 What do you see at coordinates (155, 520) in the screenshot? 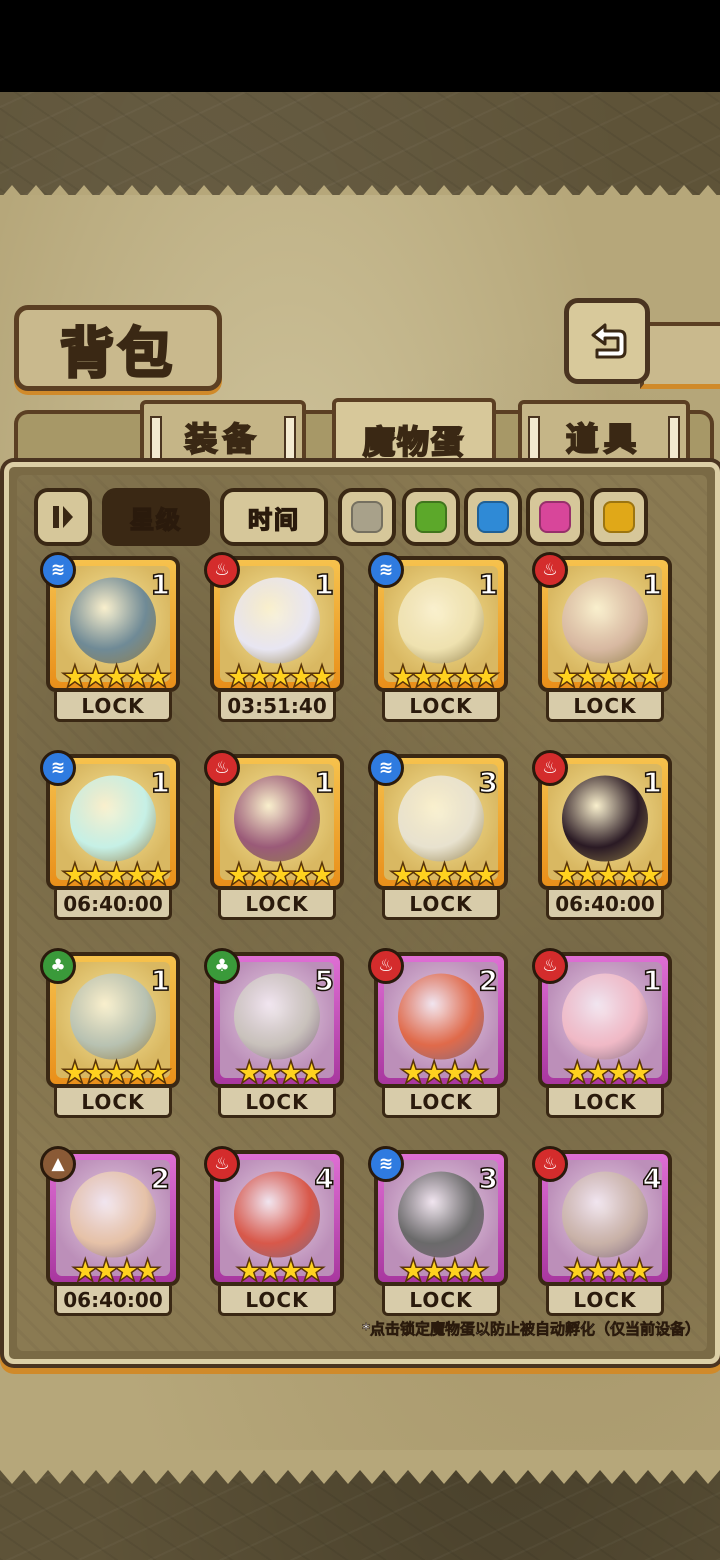
I see `sort-by-star-label: 星级` at bounding box center [155, 520].